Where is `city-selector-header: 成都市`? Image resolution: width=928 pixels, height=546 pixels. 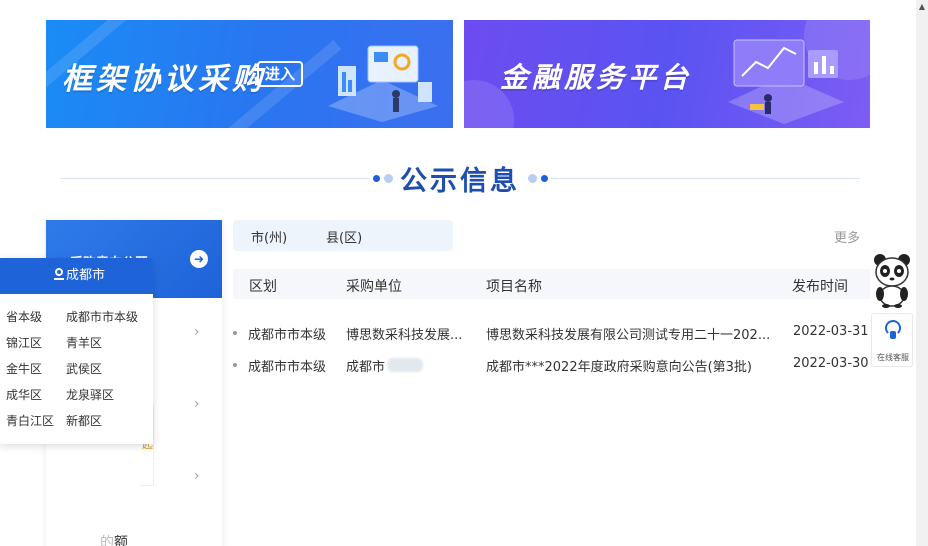
city-selector-header: 成都市 is located at coordinates (76, 276).